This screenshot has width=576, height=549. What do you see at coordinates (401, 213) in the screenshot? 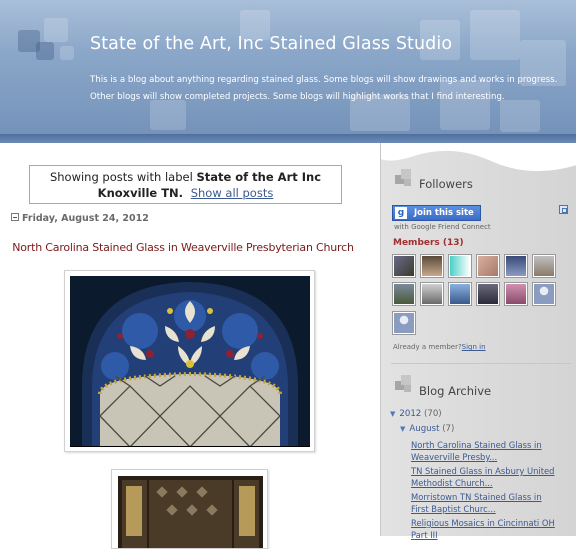
I see `google-g-icon: g` at bounding box center [401, 213].